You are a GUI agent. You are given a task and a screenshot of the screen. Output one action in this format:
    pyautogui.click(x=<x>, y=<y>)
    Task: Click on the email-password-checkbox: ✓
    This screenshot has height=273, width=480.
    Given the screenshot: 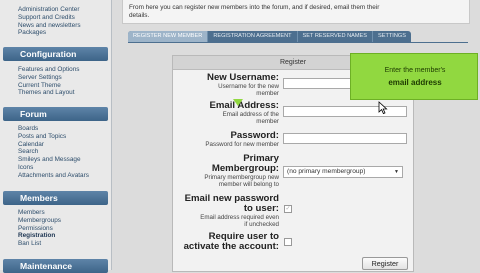 What is the action you would take?
    pyautogui.click(x=288, y=209)
    